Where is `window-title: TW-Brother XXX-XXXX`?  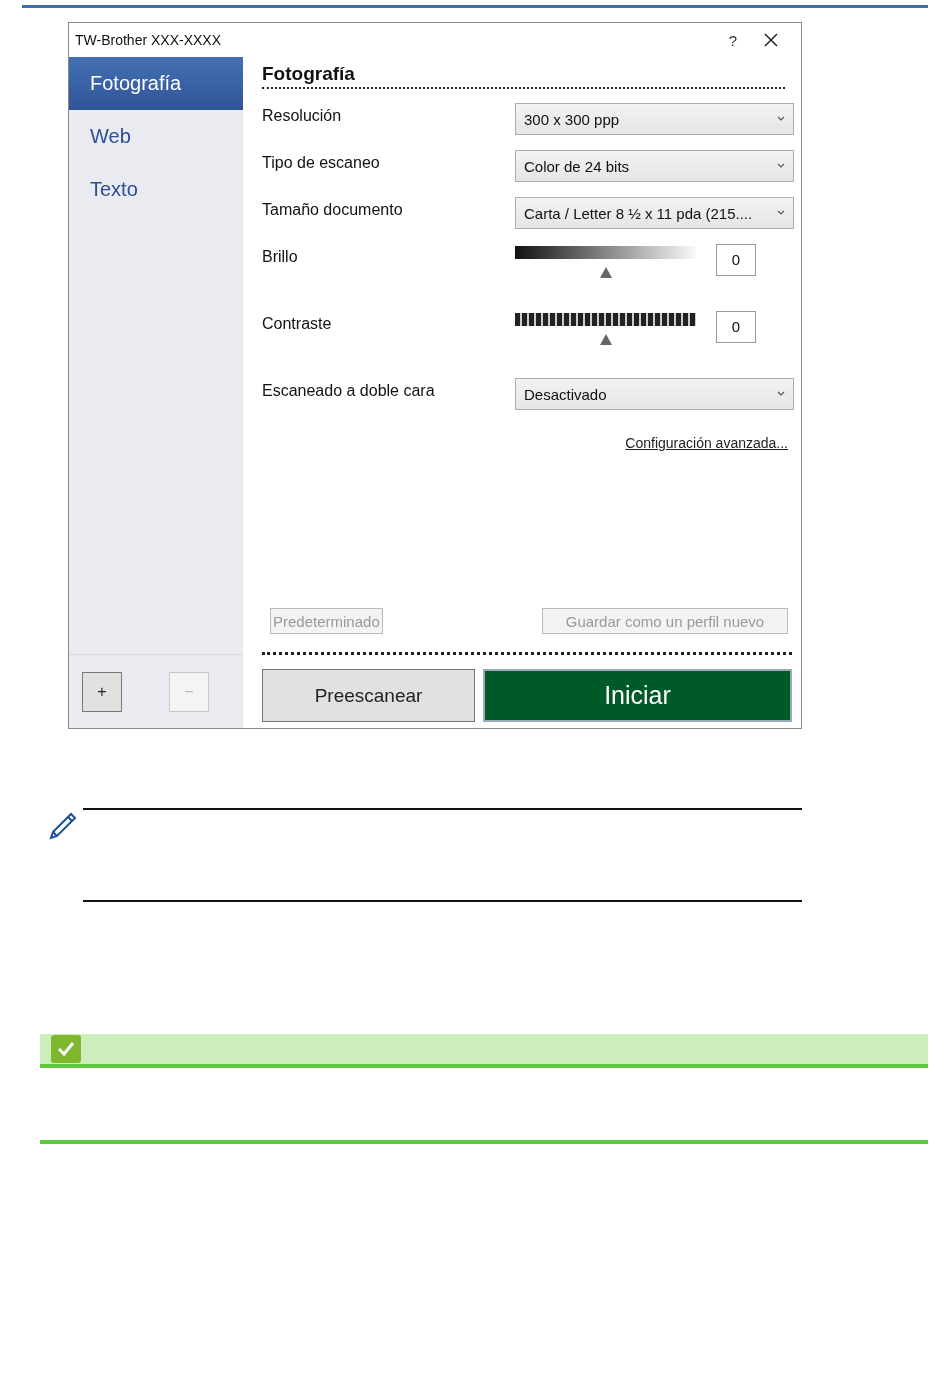
window-title: TW-Brother XXX-XXXX is located at coordinates (148, 40).